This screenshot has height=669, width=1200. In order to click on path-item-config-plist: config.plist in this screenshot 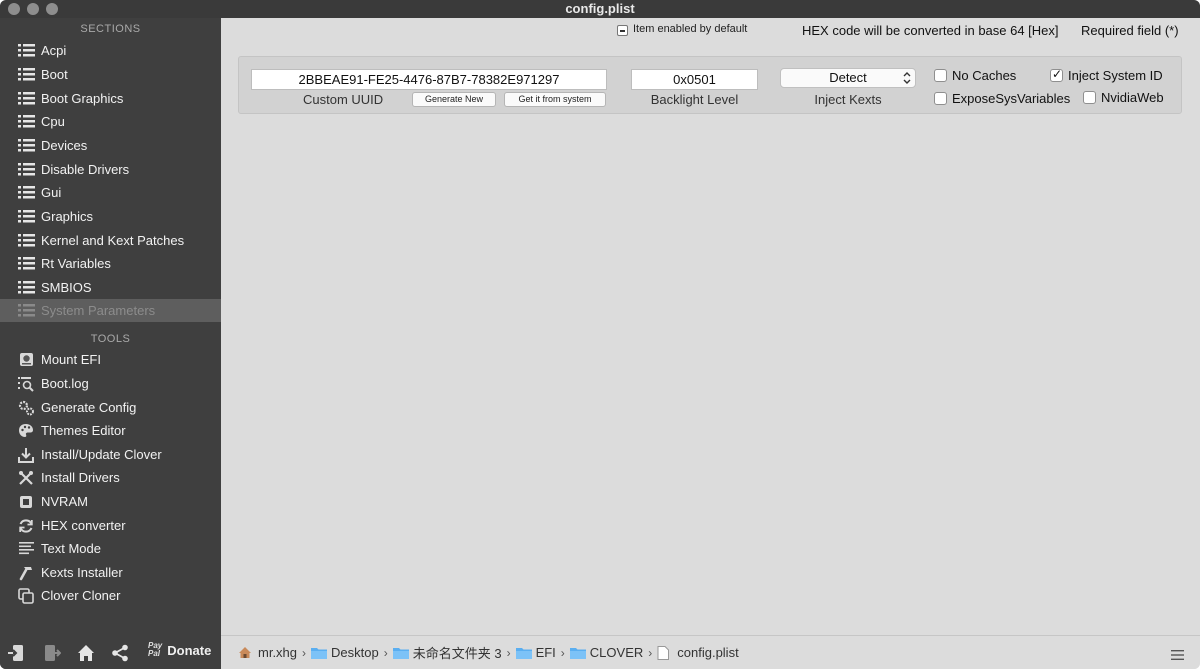, I will do `click(698, 652)`.